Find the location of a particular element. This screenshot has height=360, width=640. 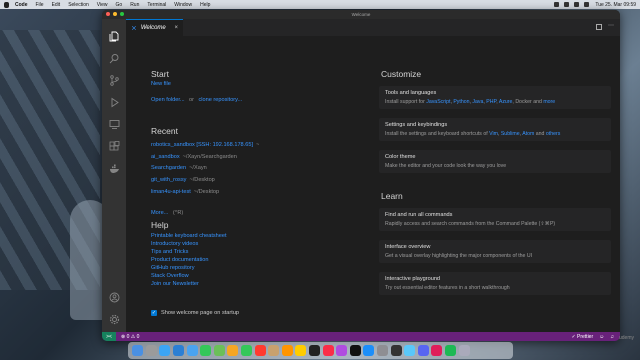

tab-welcome: ⨯ Welcome × is located at coordinates (154, 27).